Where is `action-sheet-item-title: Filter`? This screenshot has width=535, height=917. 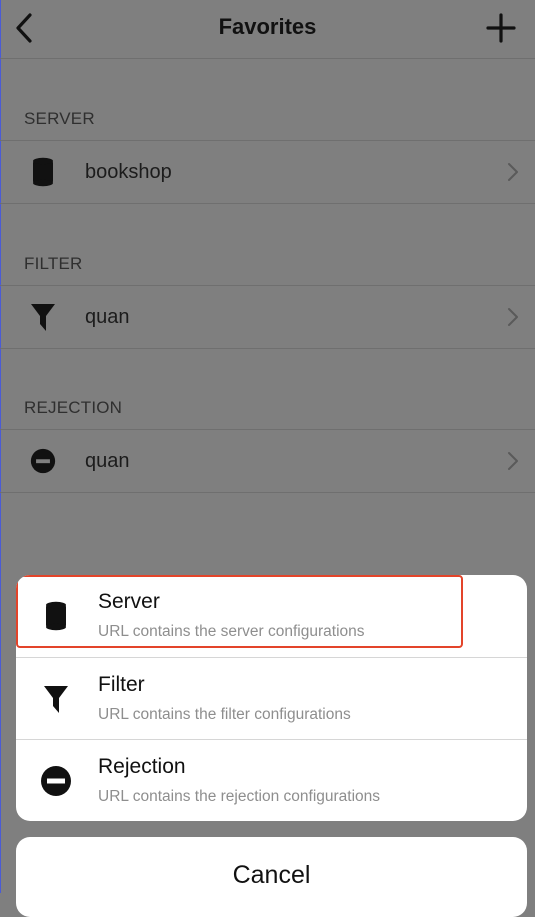 action-sheet-item-title: Filter is located at coordinates (121, 684).